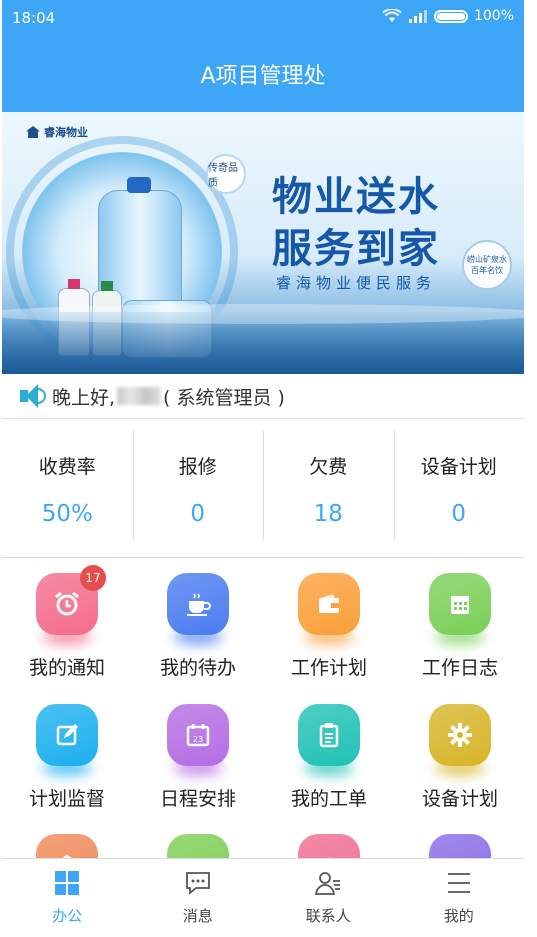 The image size is (537, 937). I want to click on grid-item-work-plan: 工作计划, so click(329, 626).